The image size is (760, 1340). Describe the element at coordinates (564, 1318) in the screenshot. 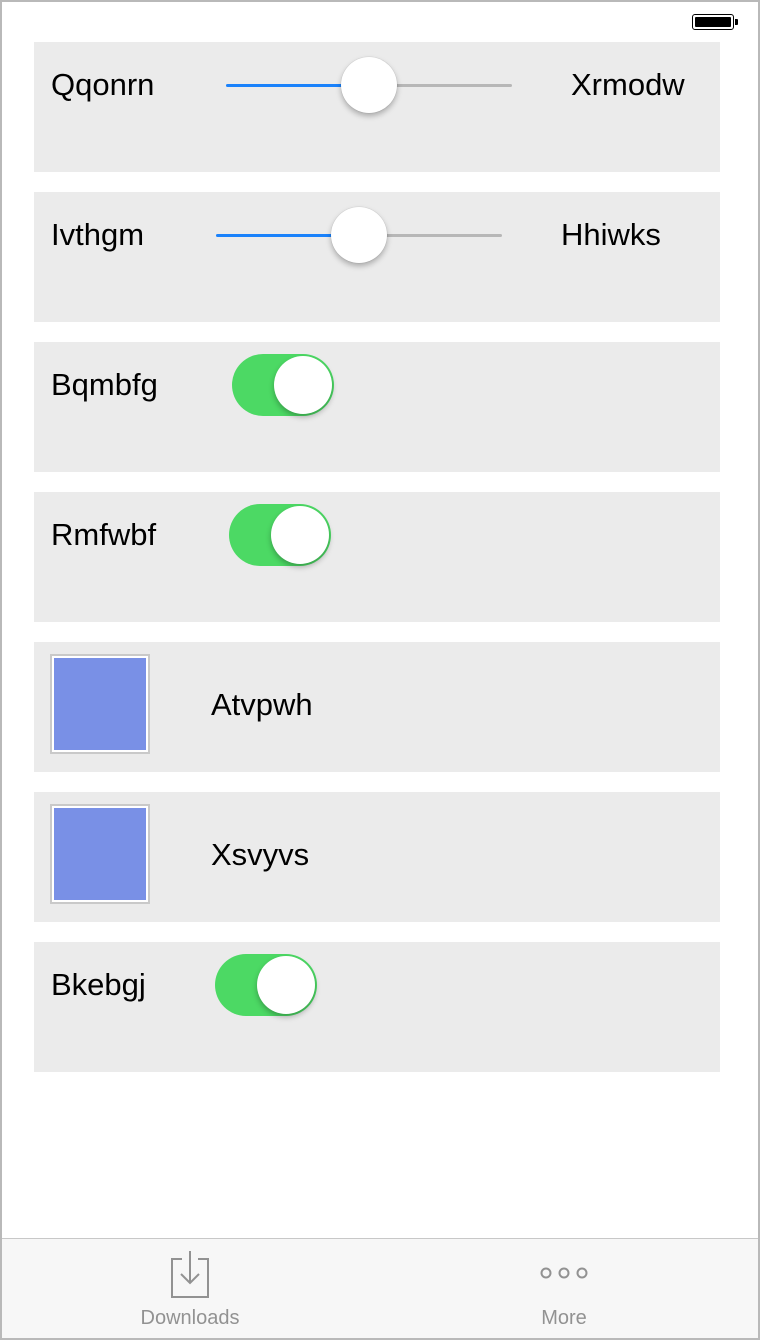

I see `tab-more-label: More` at that location.